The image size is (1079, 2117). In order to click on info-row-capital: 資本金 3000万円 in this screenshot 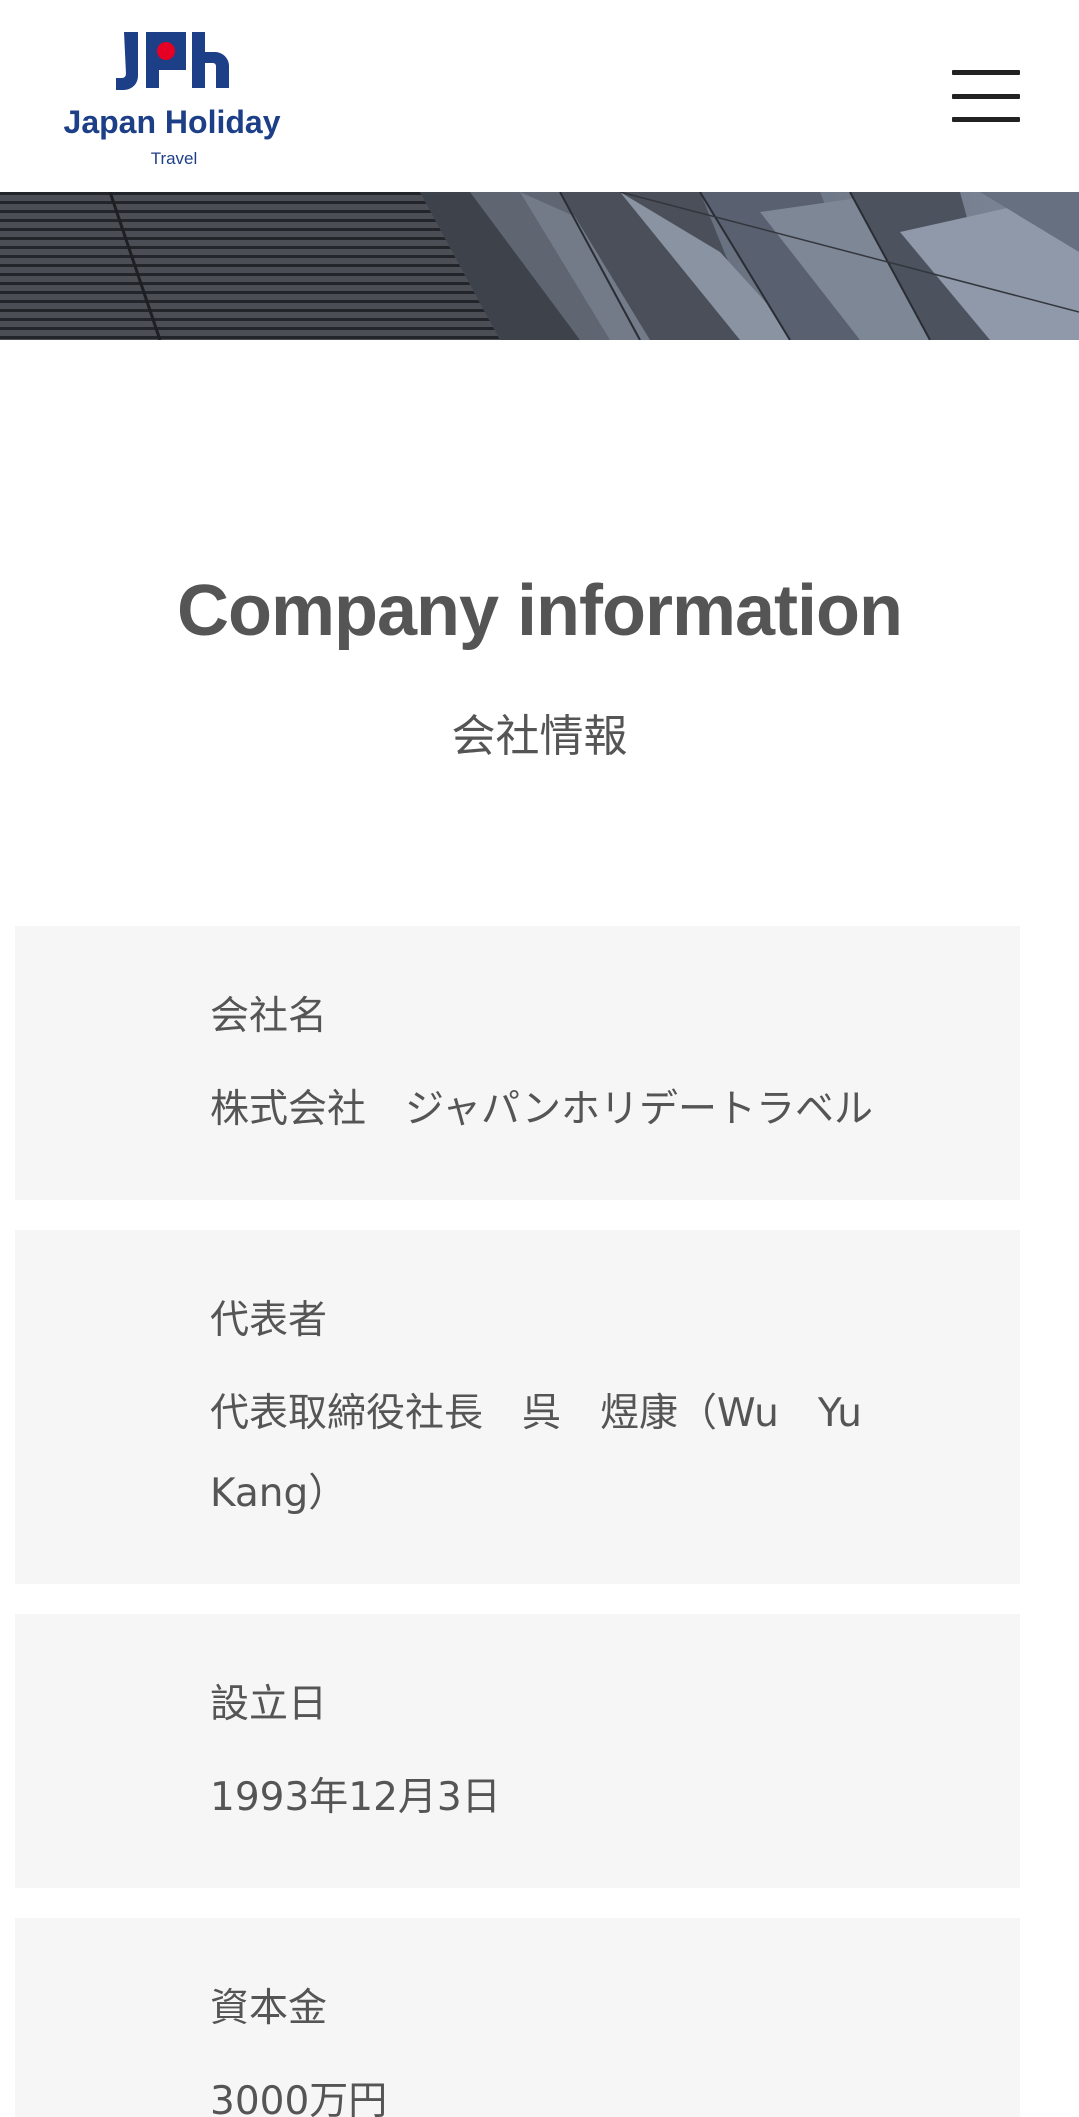, I will do `click(517, 2017)`.